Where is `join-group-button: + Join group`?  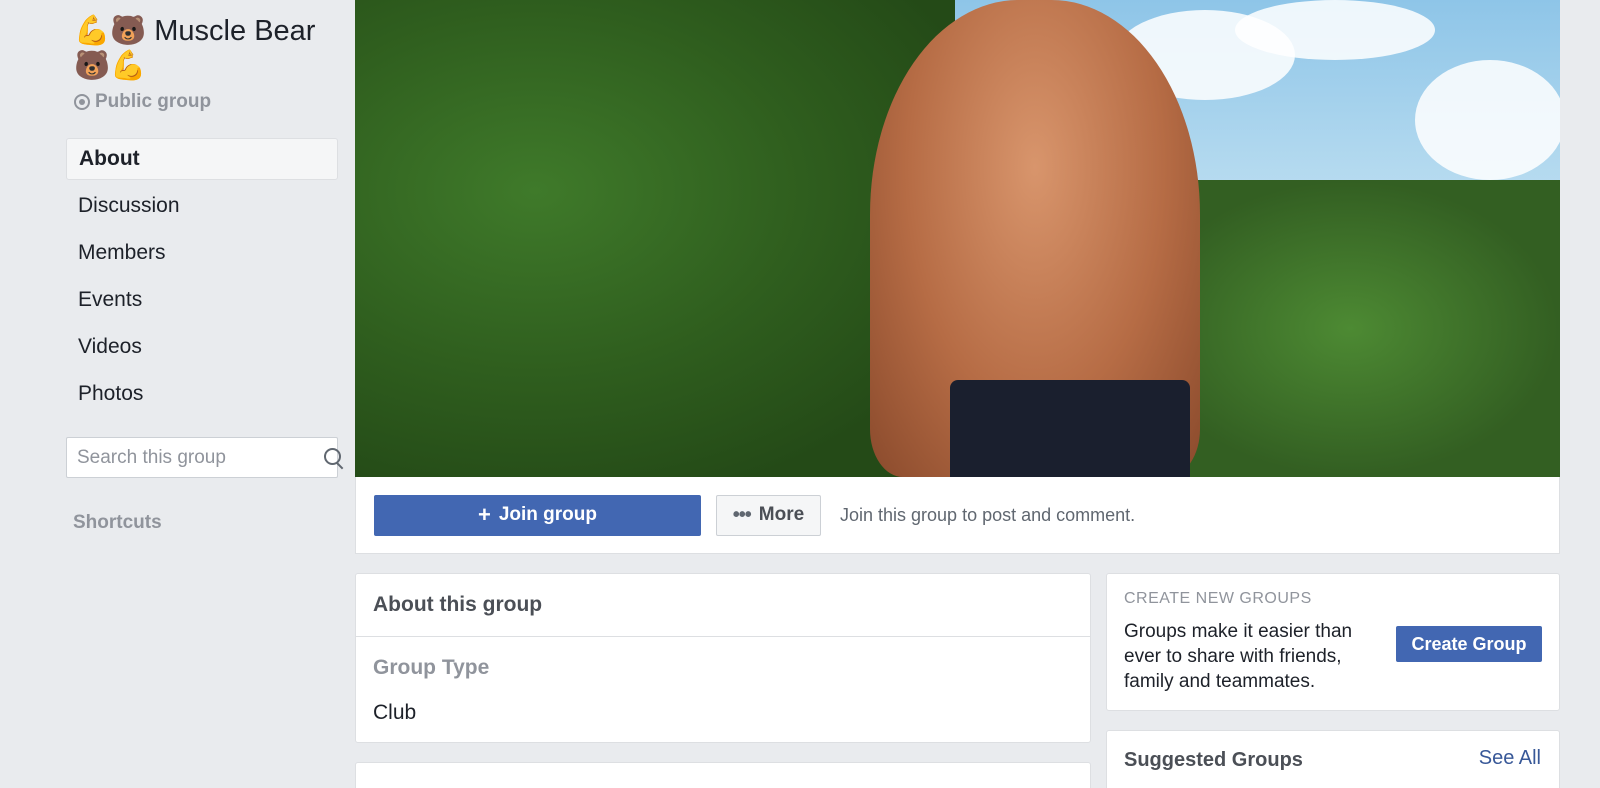
join-group-button: + Join group is located at coordinates (537, 515).